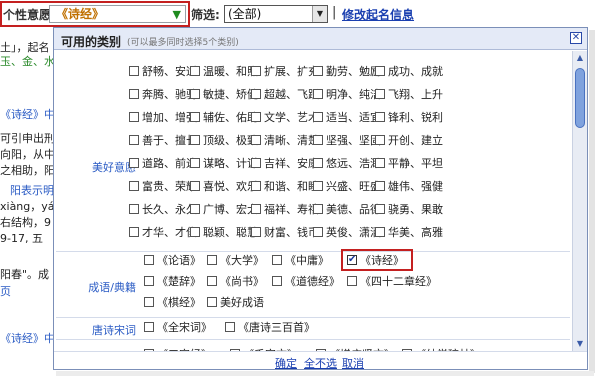 This screenshot has height=390, width=606. Describe the element at coordinates (347, 95) in the screenshot. I see `category-checkbox-item: 明净、纯洁` at that location.